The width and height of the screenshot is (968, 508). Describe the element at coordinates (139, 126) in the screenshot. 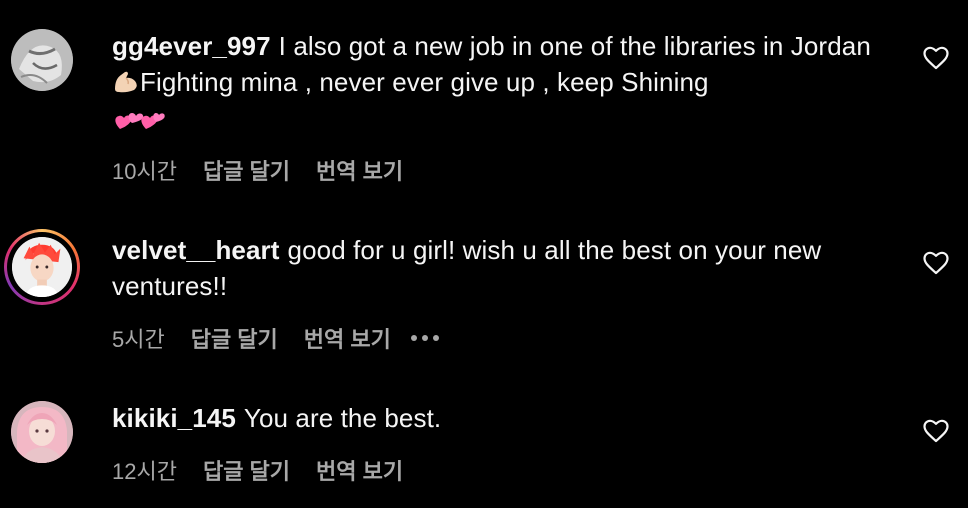

I see `two-hearts-emoji-icon` at that location.